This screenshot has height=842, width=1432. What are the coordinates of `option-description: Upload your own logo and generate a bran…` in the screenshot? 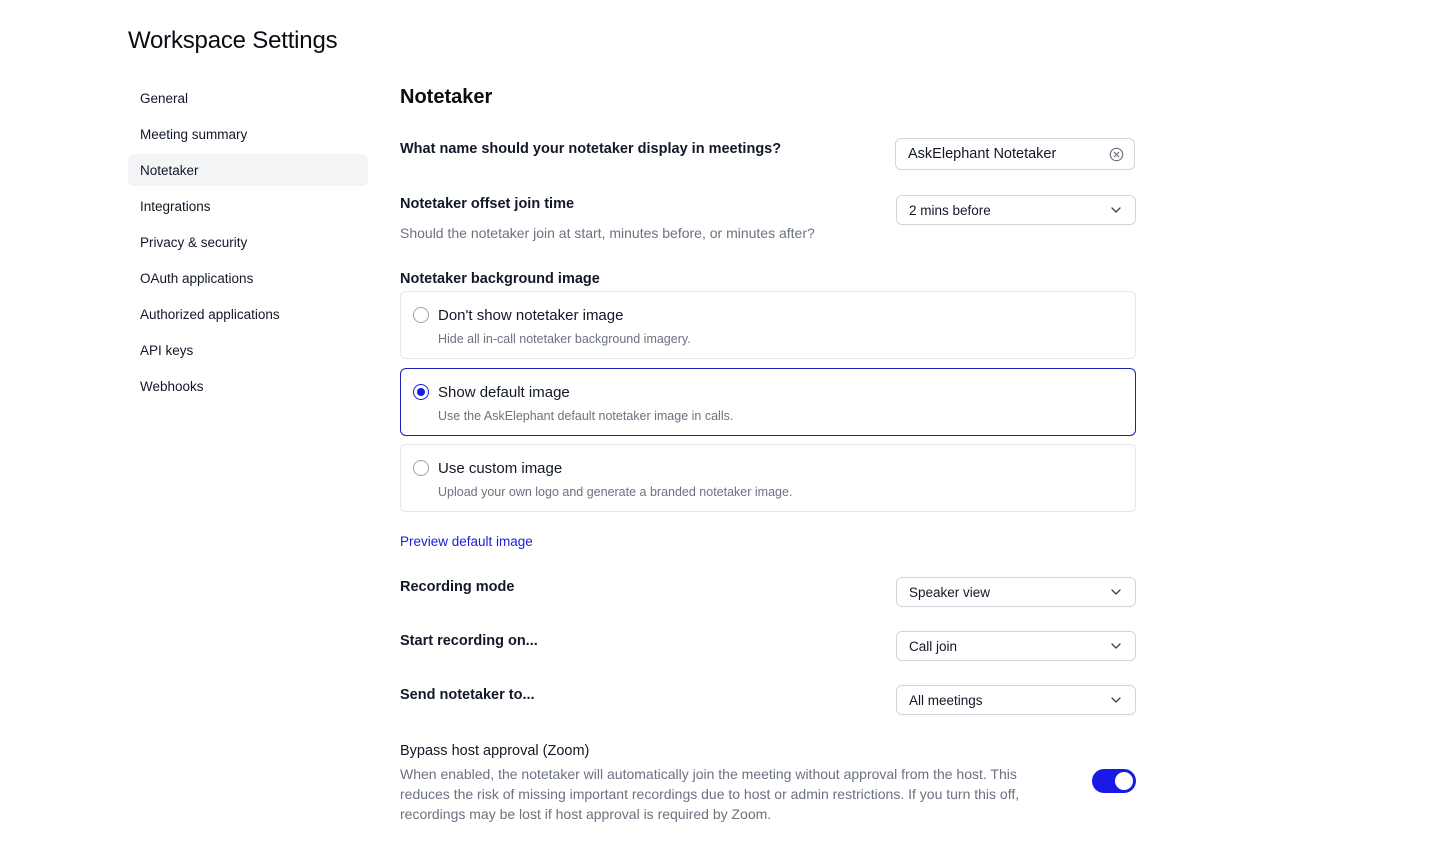 It's located at (615, 492).